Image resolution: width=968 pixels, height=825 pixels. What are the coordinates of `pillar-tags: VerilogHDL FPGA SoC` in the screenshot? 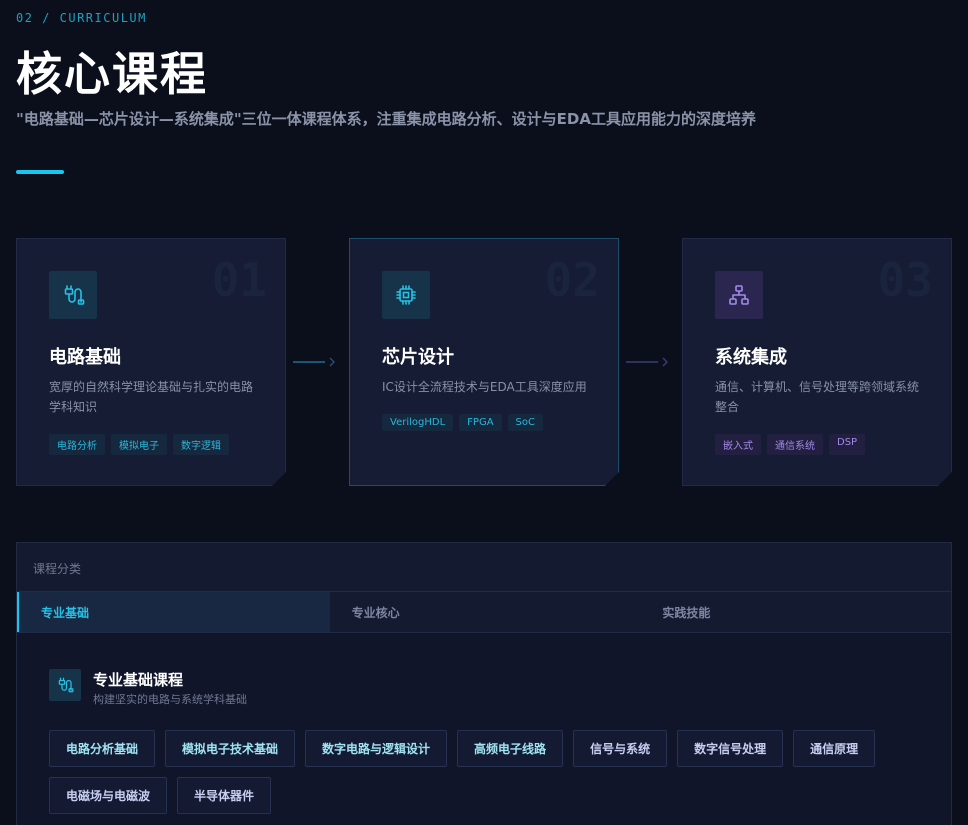 It's located at (462, 422).